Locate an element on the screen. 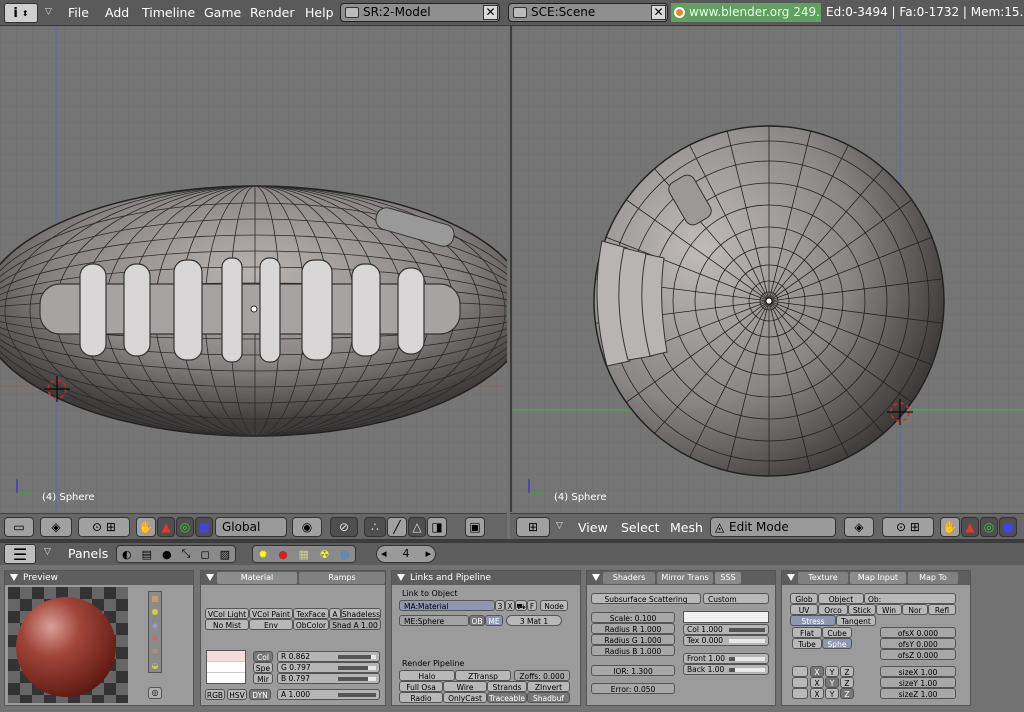 Image resolution: width=1024 pixels, height=712 pixels. manipulator-toggle-right: ✋ is located at coordinates (950, 527).